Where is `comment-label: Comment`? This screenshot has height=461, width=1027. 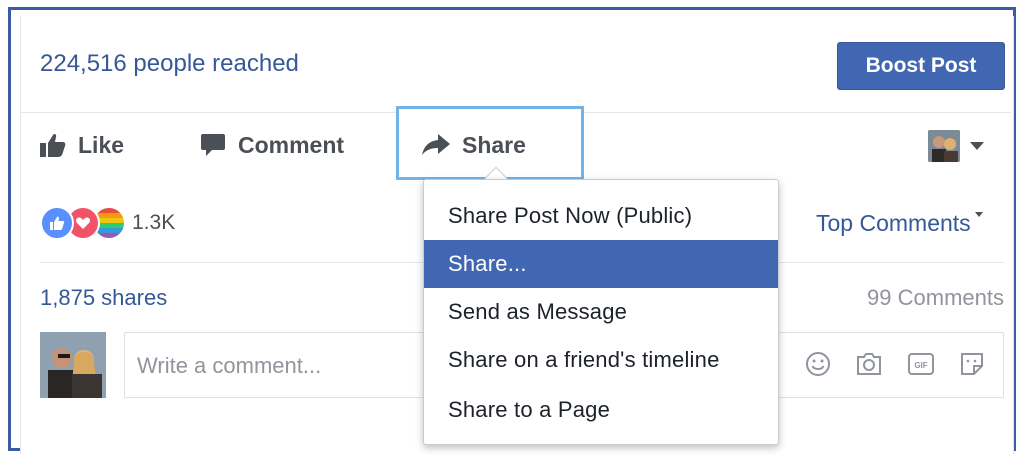
comment-label: Comment is located at coordinates (291, 144).